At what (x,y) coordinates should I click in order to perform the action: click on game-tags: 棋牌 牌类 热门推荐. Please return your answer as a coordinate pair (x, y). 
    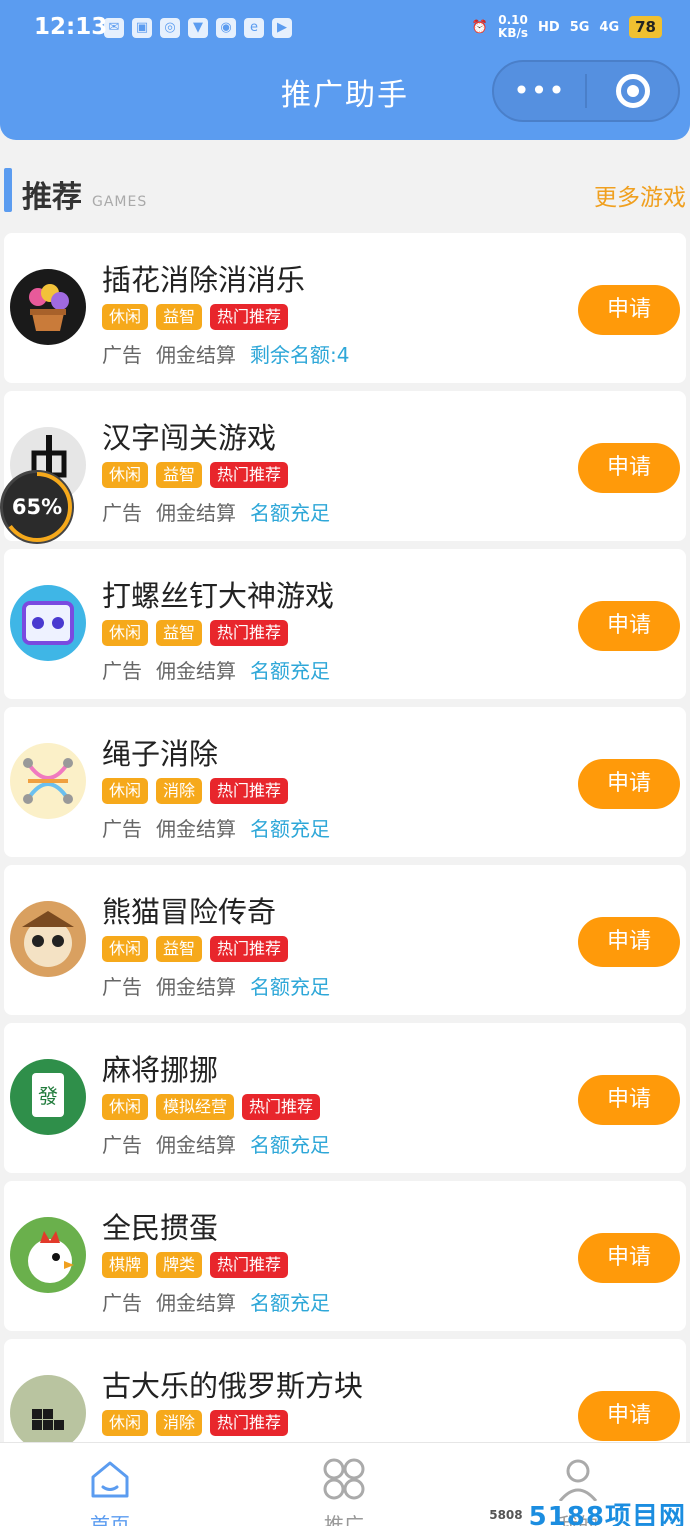
    Looking at the image, I should click on (195, 1265).